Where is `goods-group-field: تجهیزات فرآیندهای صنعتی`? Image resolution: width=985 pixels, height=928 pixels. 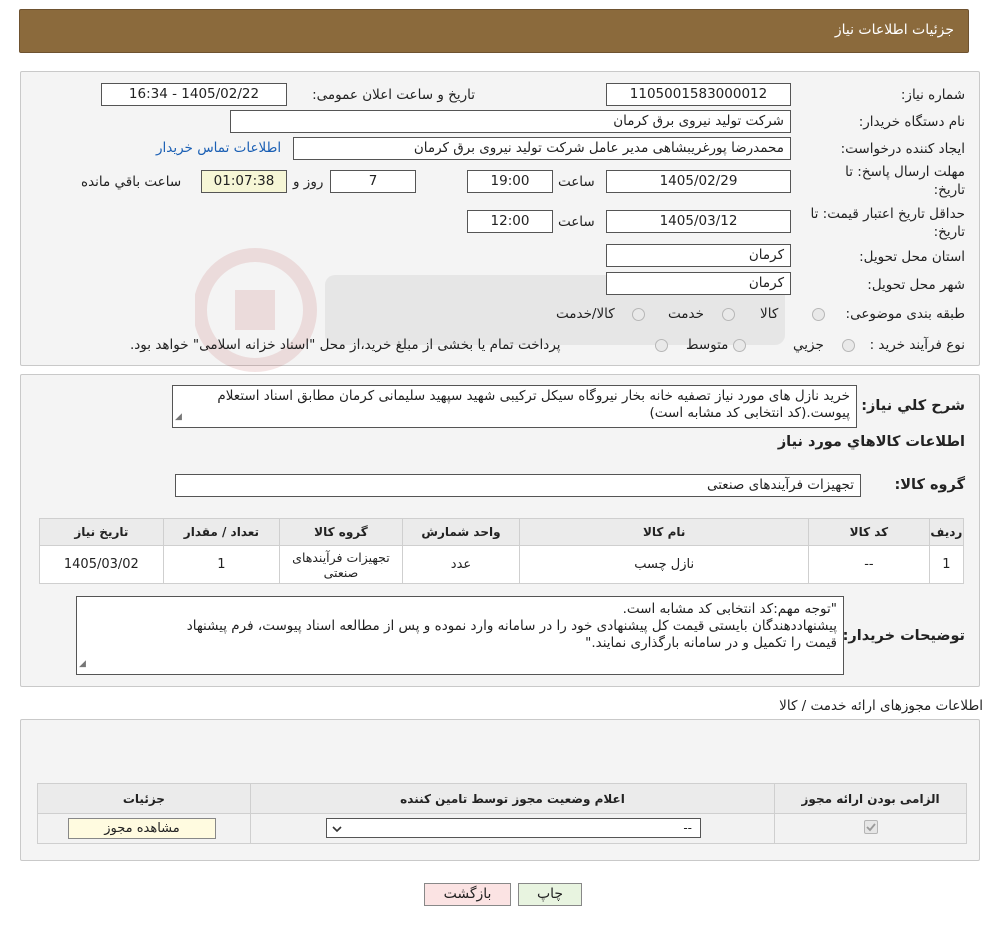
goods-group-field: تجهیزات فرآیندهای صنعتی is located at coordinates (518, 485).